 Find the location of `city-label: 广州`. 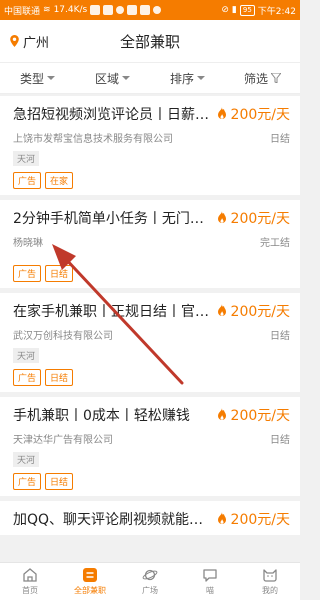

city-label: 广州 is located at coordinates (36, 43).